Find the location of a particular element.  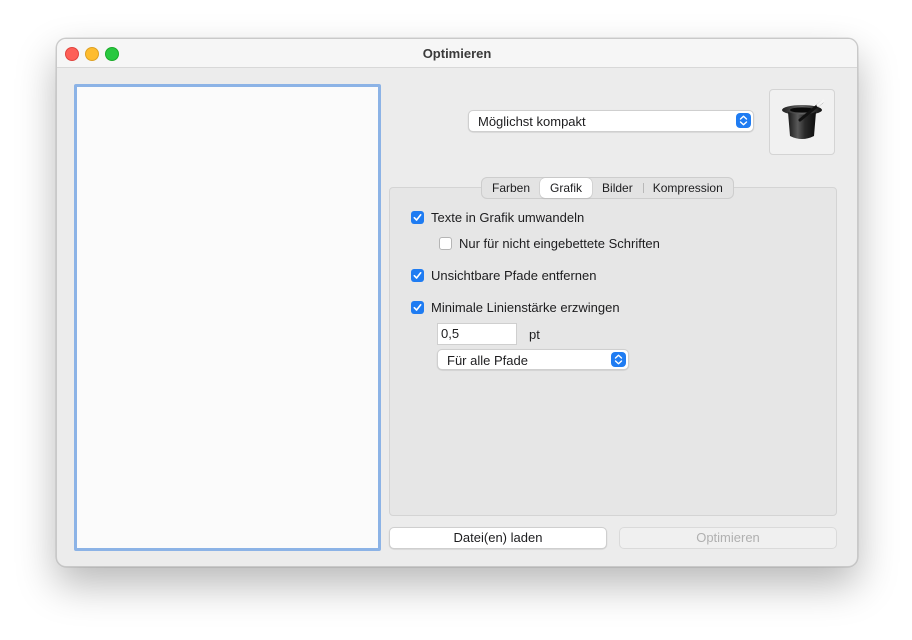

preset-popup: Möglichst kompakt is located at coordinates (611, 121).